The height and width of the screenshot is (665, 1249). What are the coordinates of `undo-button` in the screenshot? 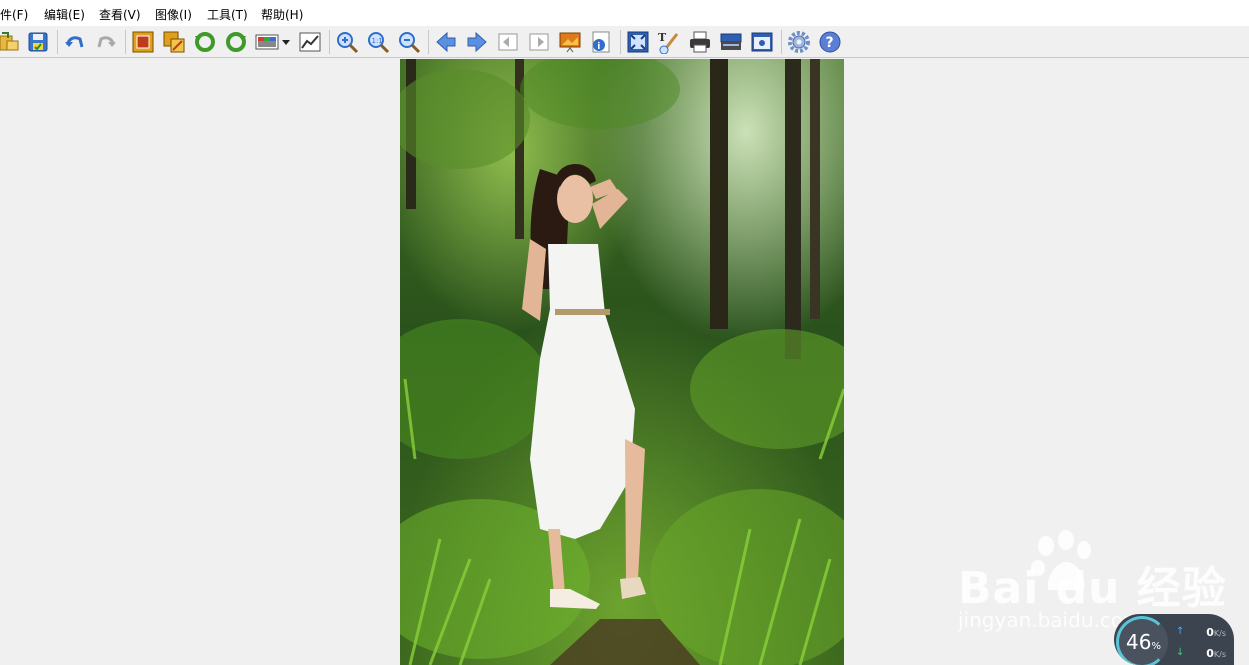 It's located at (75, 42).